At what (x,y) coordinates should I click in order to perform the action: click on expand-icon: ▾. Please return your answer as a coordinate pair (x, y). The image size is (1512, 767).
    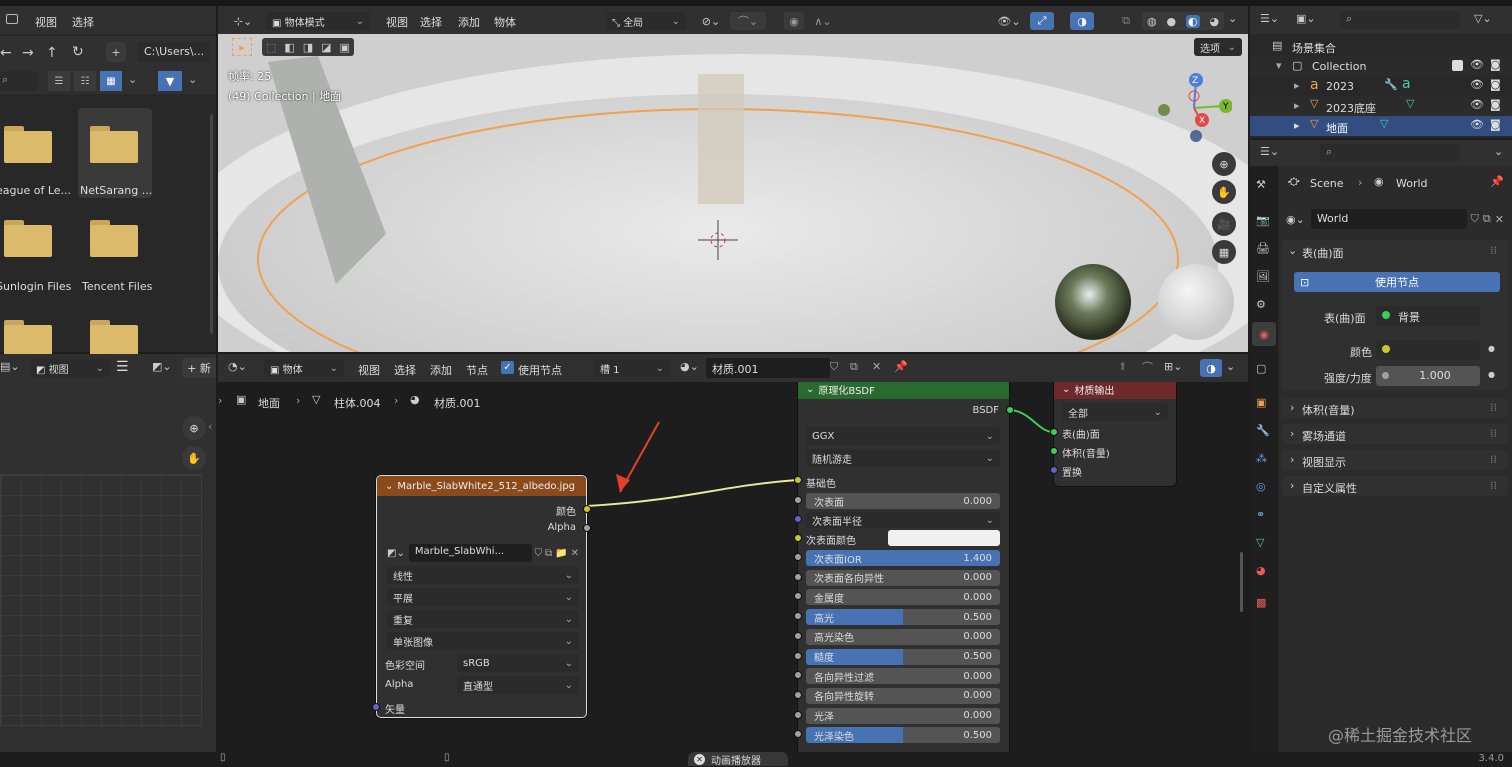
    Looking at the image, I should click on (1279, 65).